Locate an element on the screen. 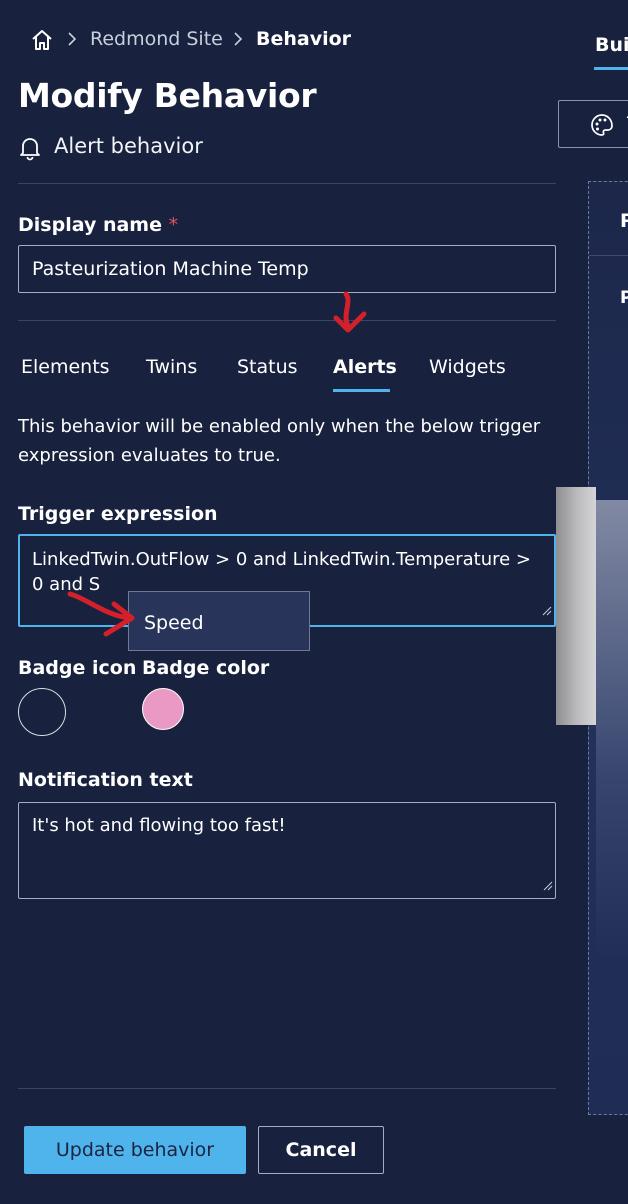  theme-button: T is located at coordinates (593, 124).